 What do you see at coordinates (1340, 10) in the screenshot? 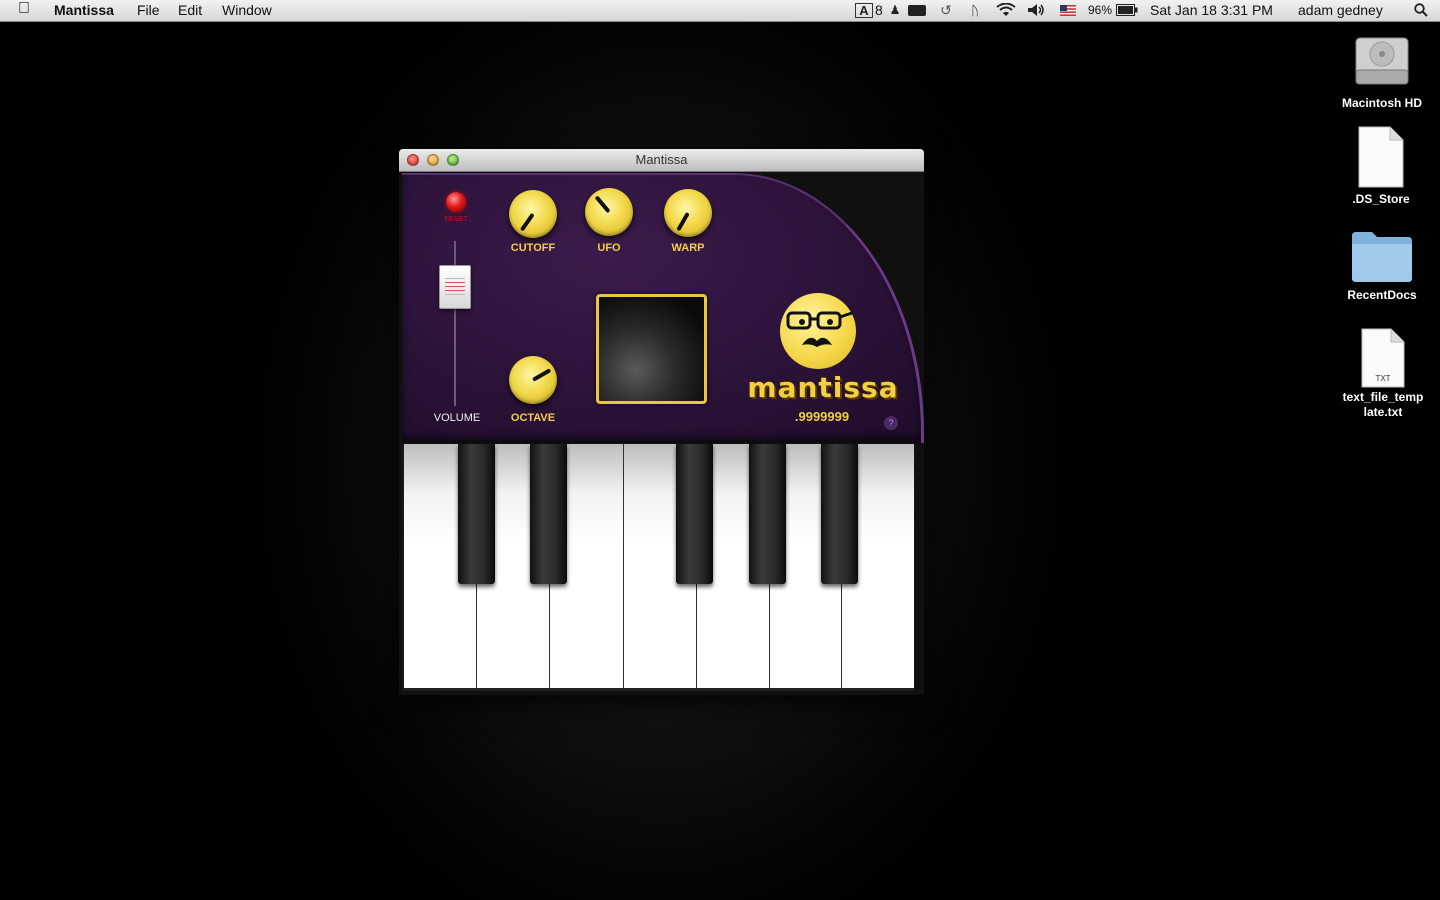
I see `user-menu: adam gedney` at bounding box center [1340, 10].